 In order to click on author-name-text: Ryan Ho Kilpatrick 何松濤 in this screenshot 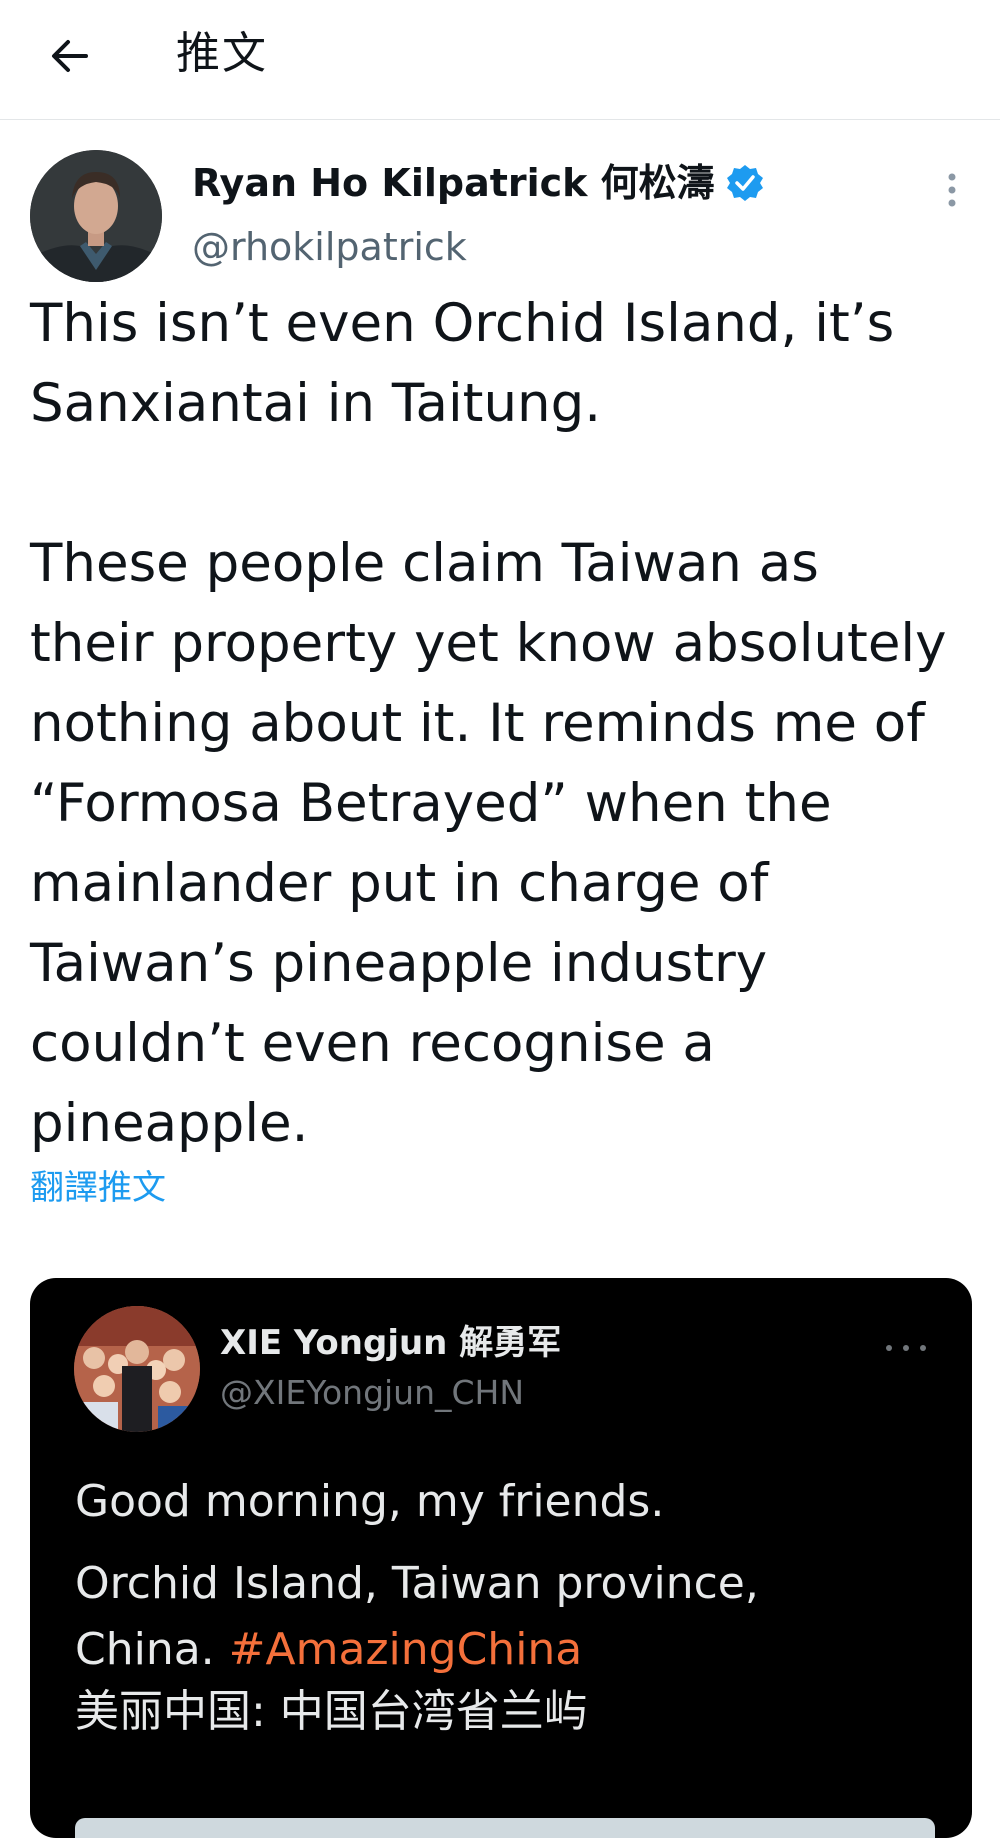, I will do `click(453, 183)`.